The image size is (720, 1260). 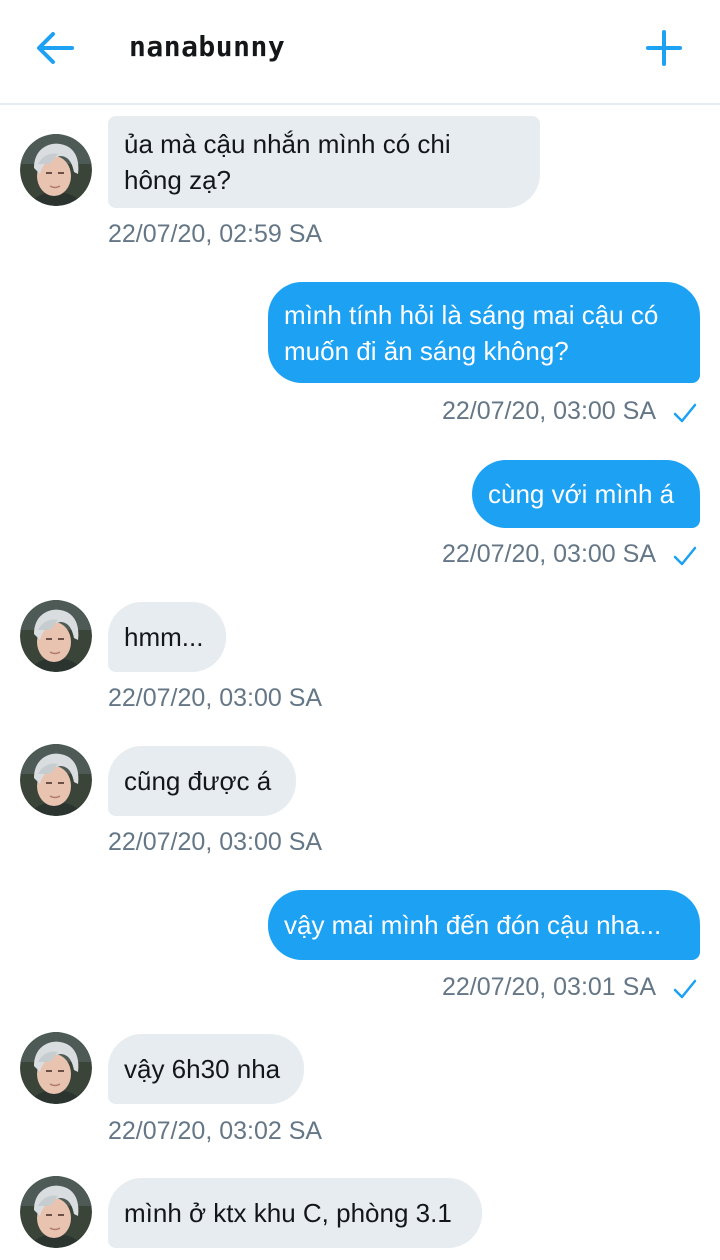 I want to click on message-bubble-outgoing: cùng với mình á, so click(x=586, y=494).